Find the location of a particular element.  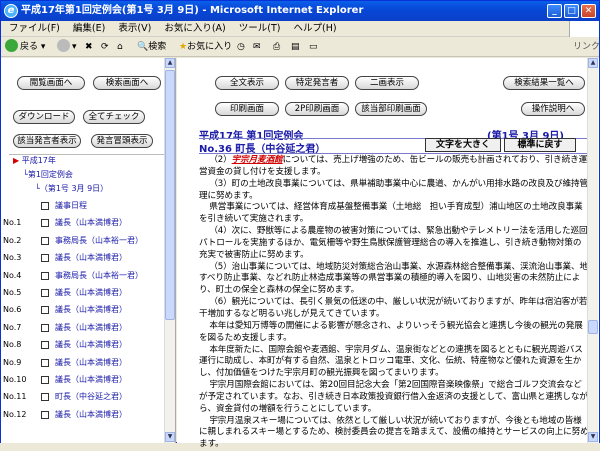

item-number: No.1 is located at coordinates (12, 223).